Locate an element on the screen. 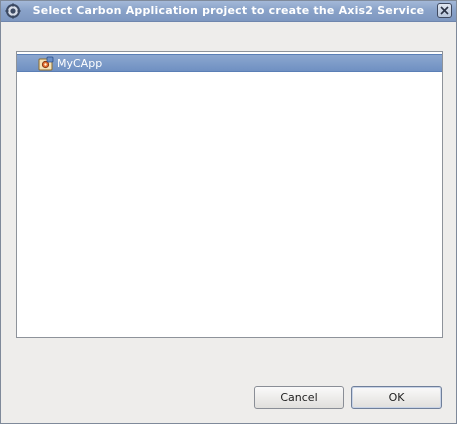  list-item-label: MyCApp is located at coordinates (80, 63).